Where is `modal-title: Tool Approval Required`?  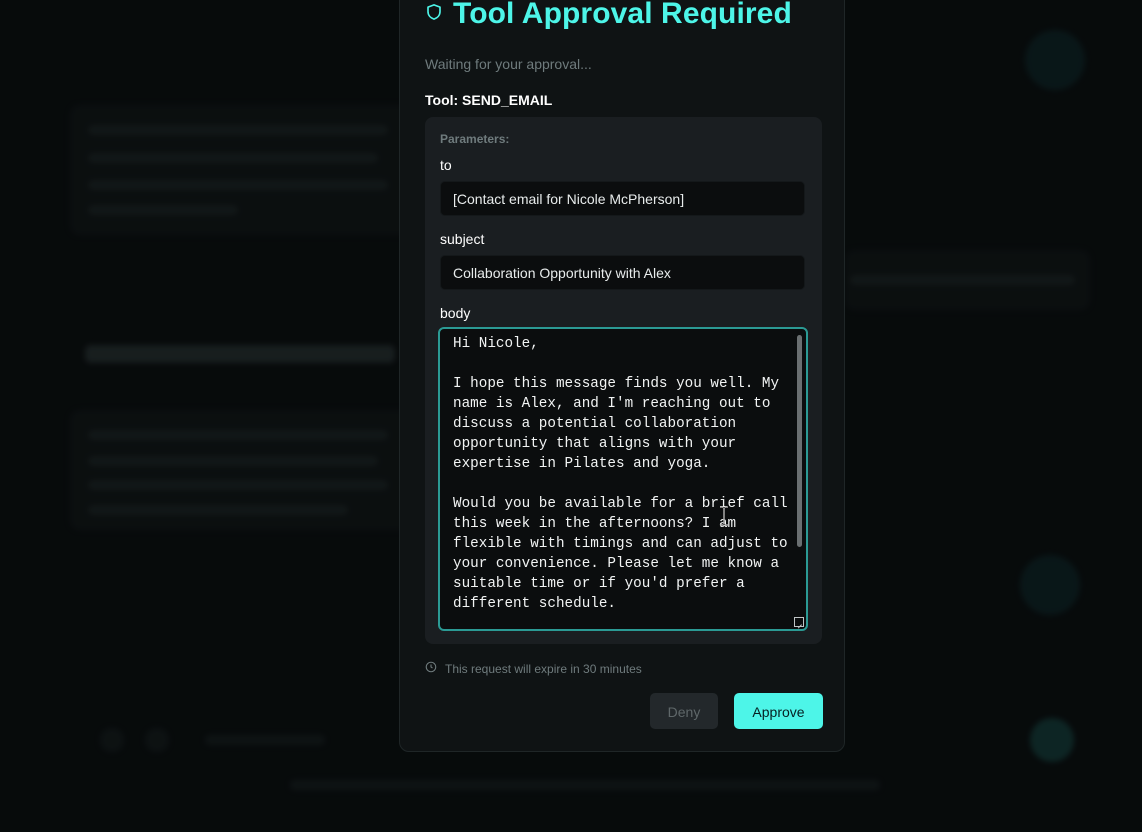 modal-title: Tool Approval Required is located at coordinates (622, 15).